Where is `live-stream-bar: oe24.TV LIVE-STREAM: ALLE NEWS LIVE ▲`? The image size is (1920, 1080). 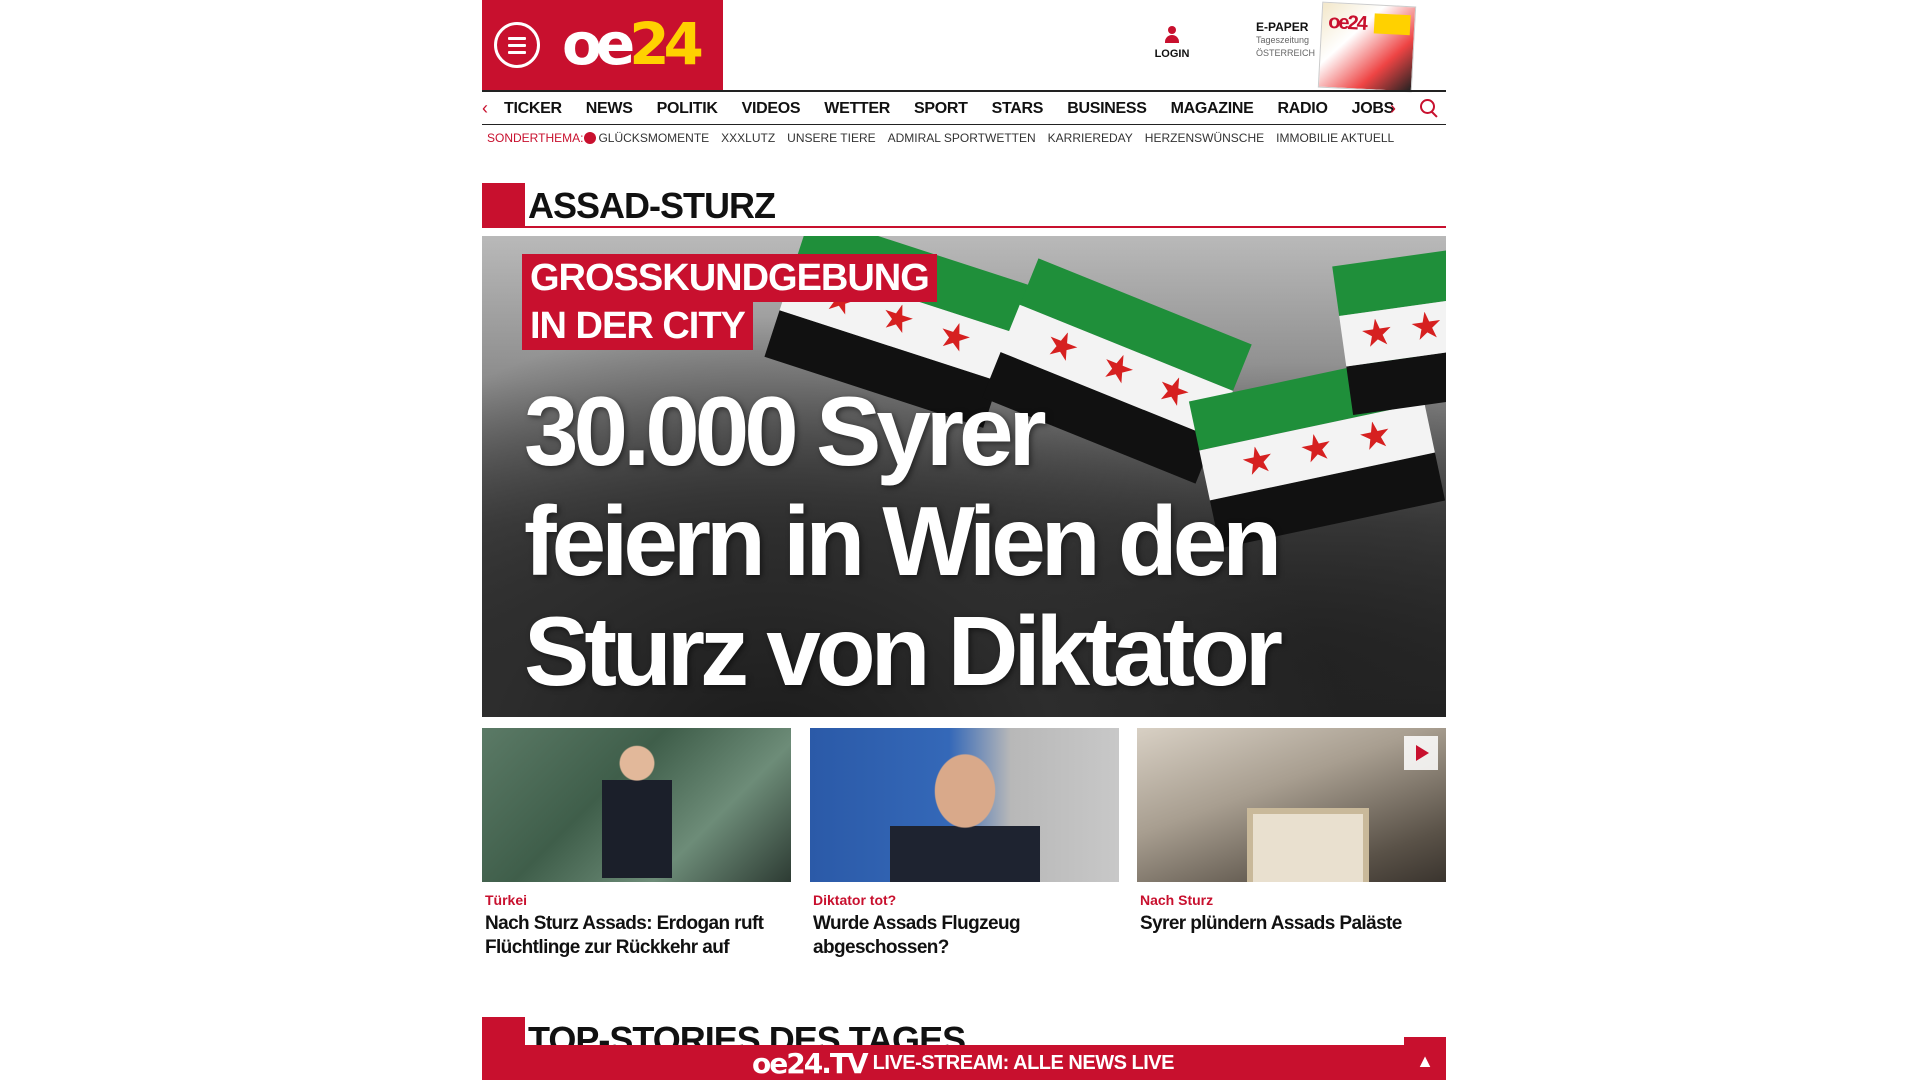
live-stream-bar: oe24.TV LIVE-STREAM: ALLE NEWS LIVE ▲ is located at coordinates (964, 1058).